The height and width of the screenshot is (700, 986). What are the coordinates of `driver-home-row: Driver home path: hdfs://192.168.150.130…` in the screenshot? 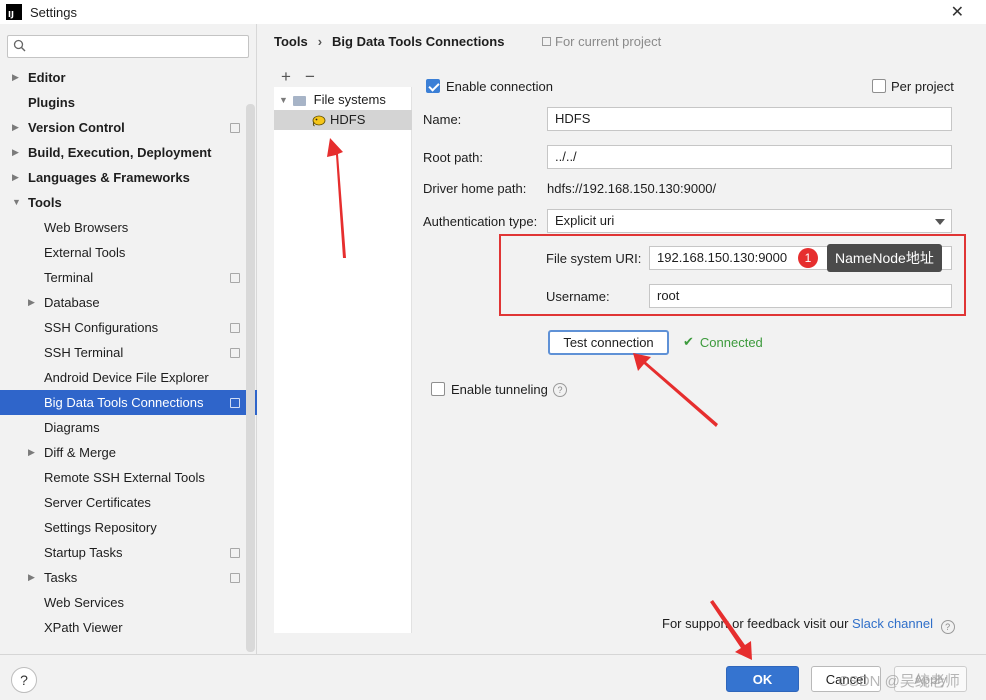 It's located at (699, 191).